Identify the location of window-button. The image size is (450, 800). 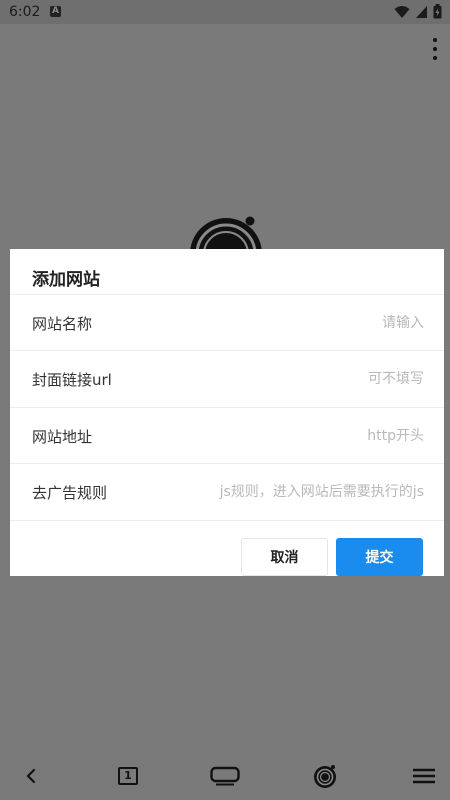
(225, 776).